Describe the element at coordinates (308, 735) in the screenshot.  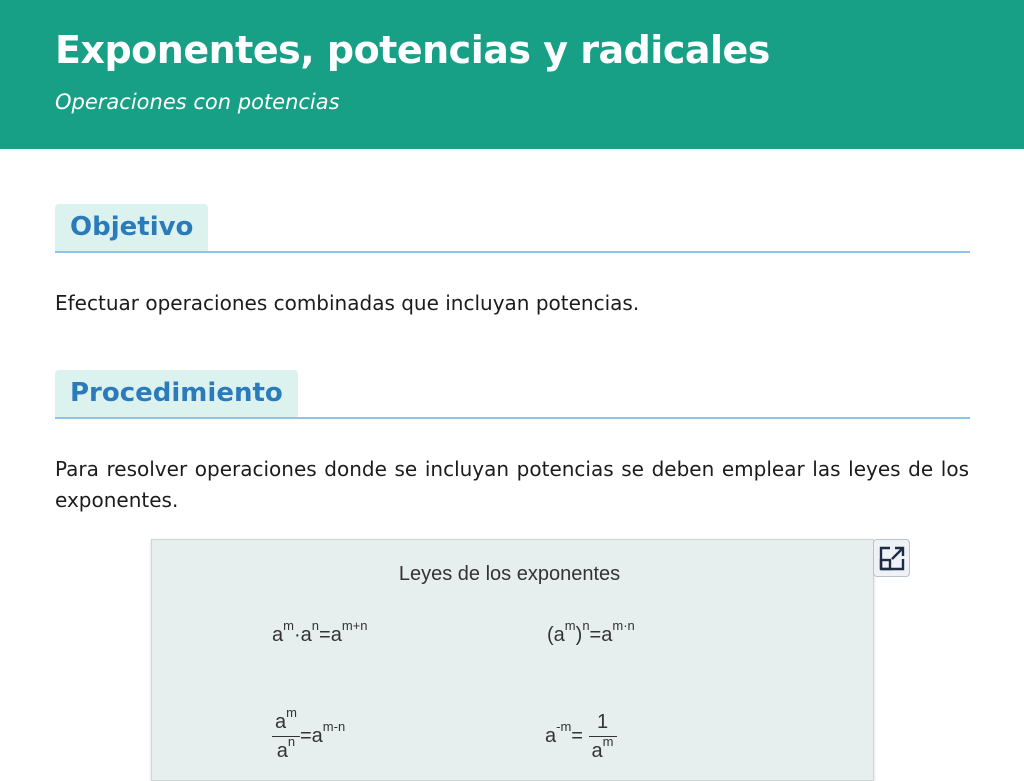
I see `law-quotient: am an =am-n` at that location.